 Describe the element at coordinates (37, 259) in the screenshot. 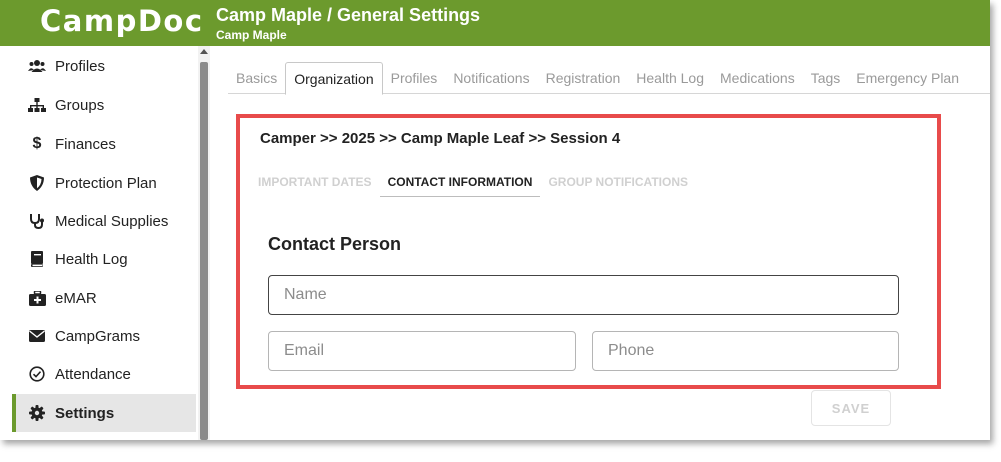

I see `book-icon` at that location.